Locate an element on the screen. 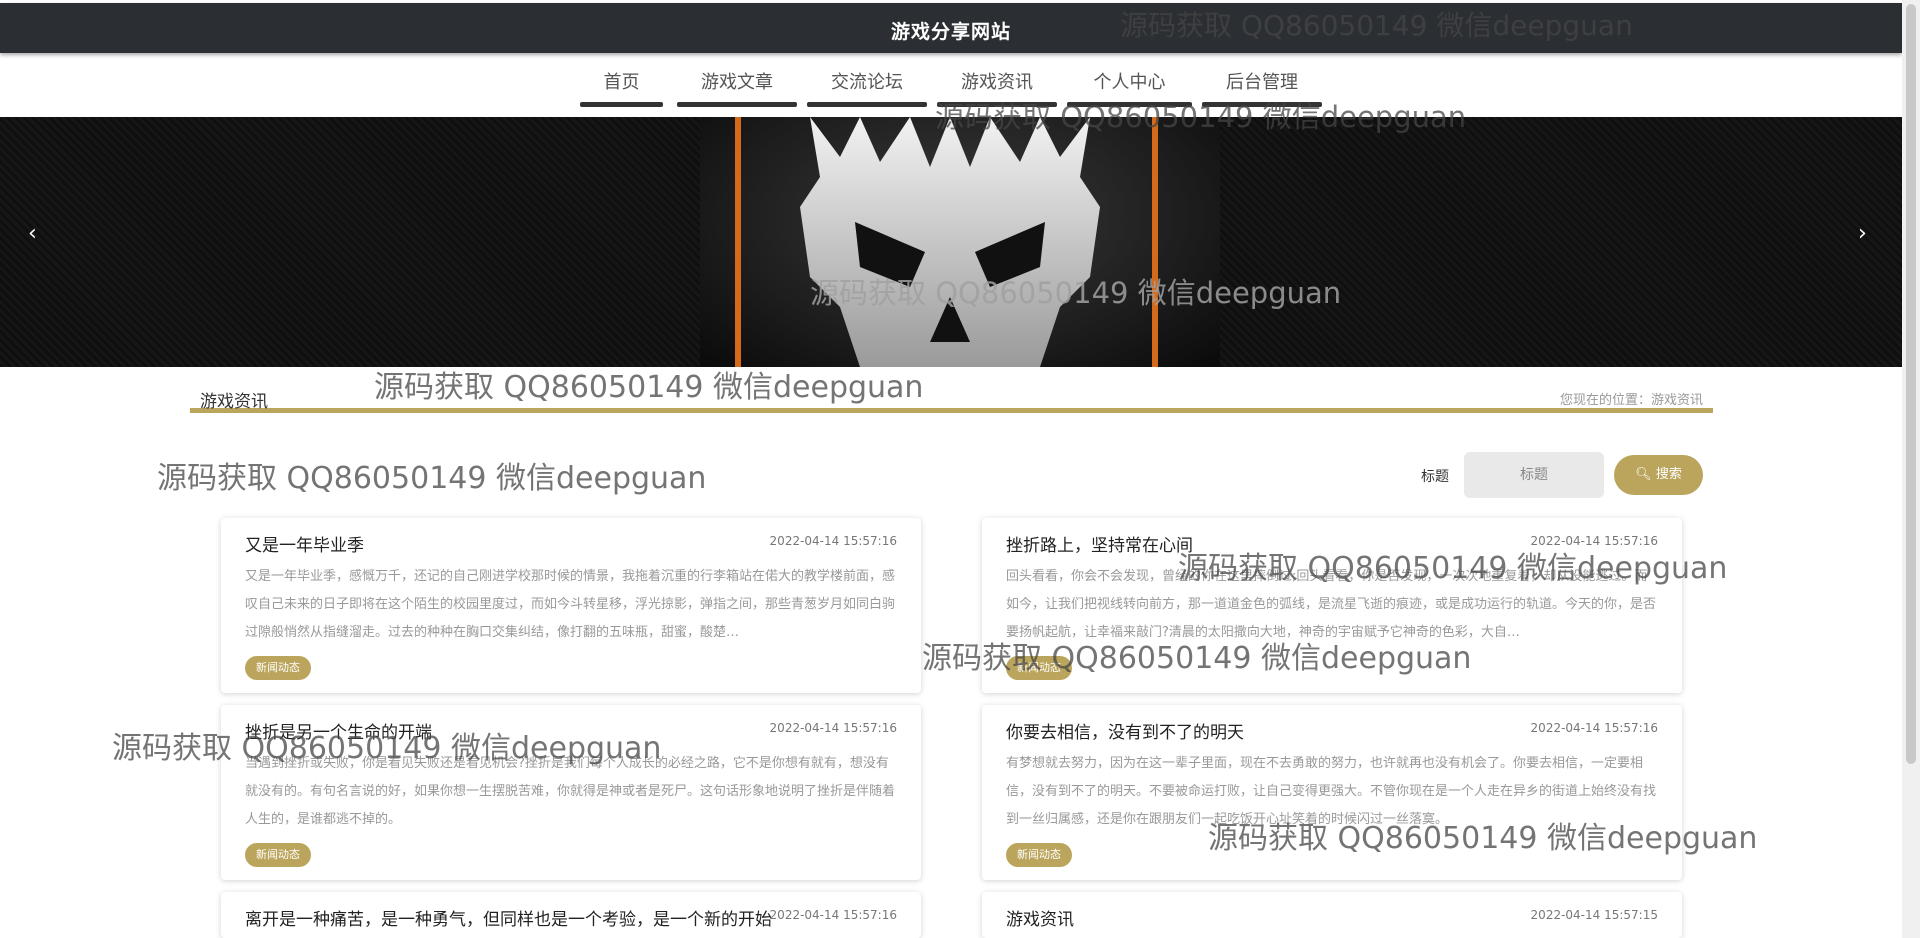  article-title: 游戏资讯 is located at coordinates (1040, 917).